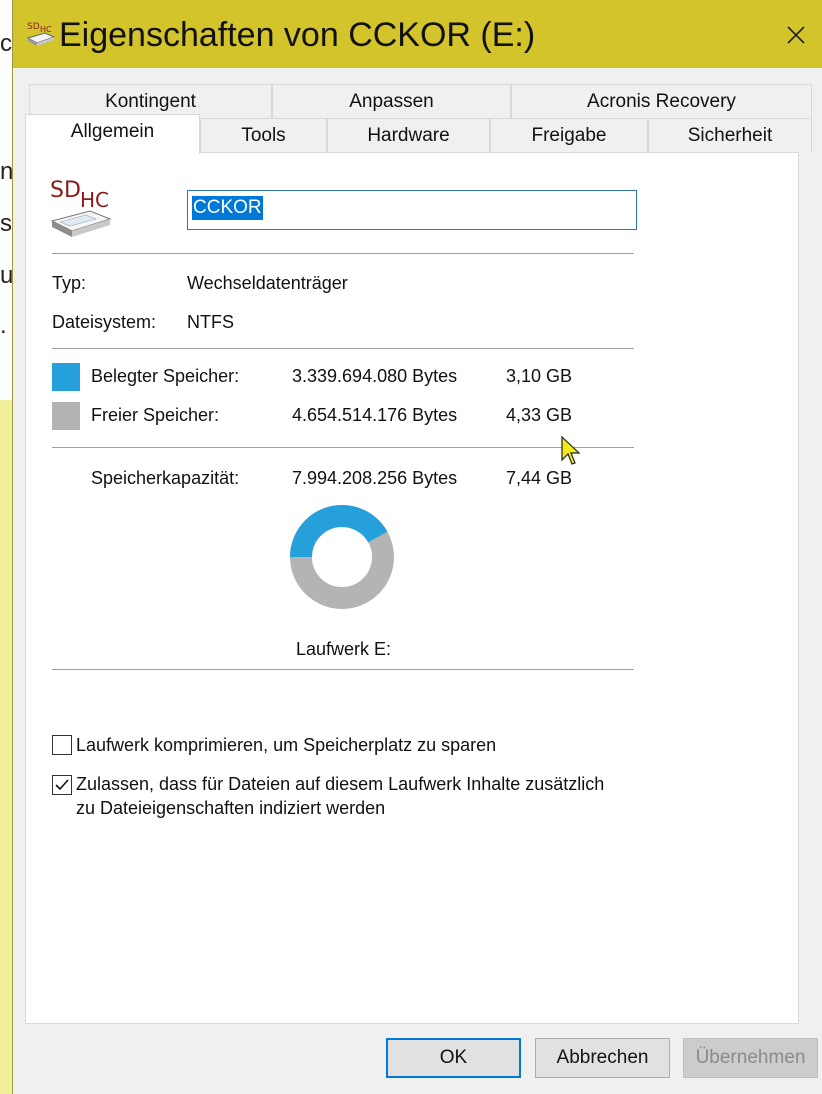 This screenshot has height=1094, width=822. Describe the element at coordinates (3, 325) in the screenshot. I see `background-text-fragment: .` at that location.